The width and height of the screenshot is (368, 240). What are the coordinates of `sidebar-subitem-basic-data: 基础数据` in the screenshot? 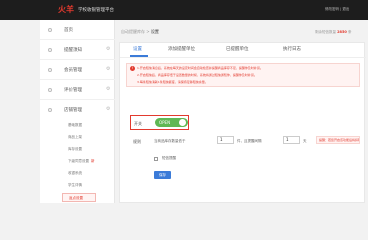 It's located at (75, 125).